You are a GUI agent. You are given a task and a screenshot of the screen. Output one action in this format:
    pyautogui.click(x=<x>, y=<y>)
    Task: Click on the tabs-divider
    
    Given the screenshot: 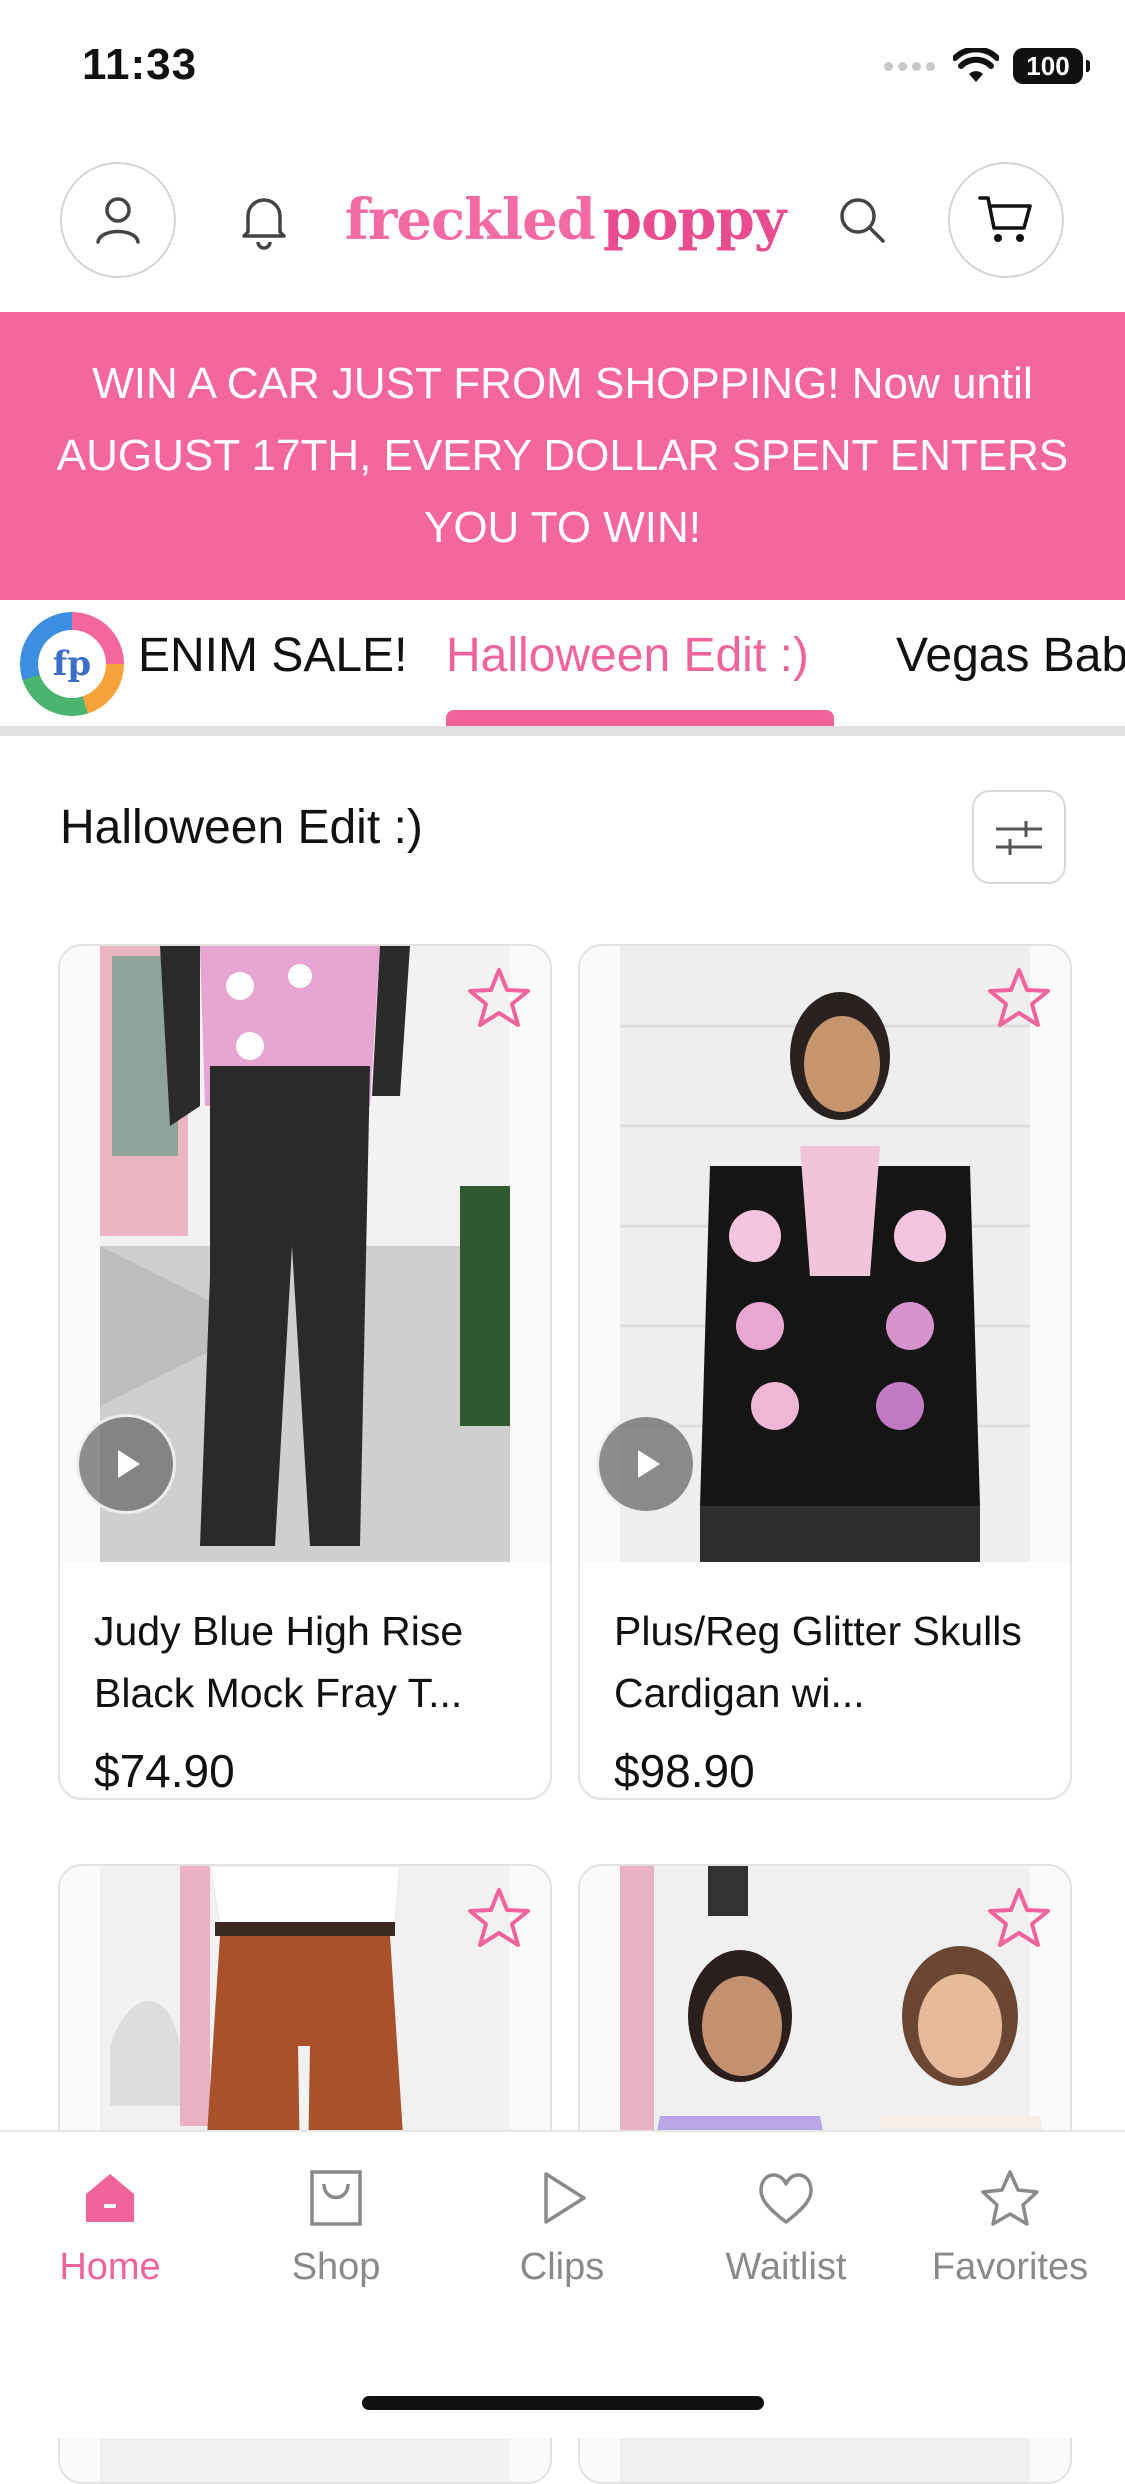 What is the action you would take?
    pyautogui.click(x=562, y=731)
    